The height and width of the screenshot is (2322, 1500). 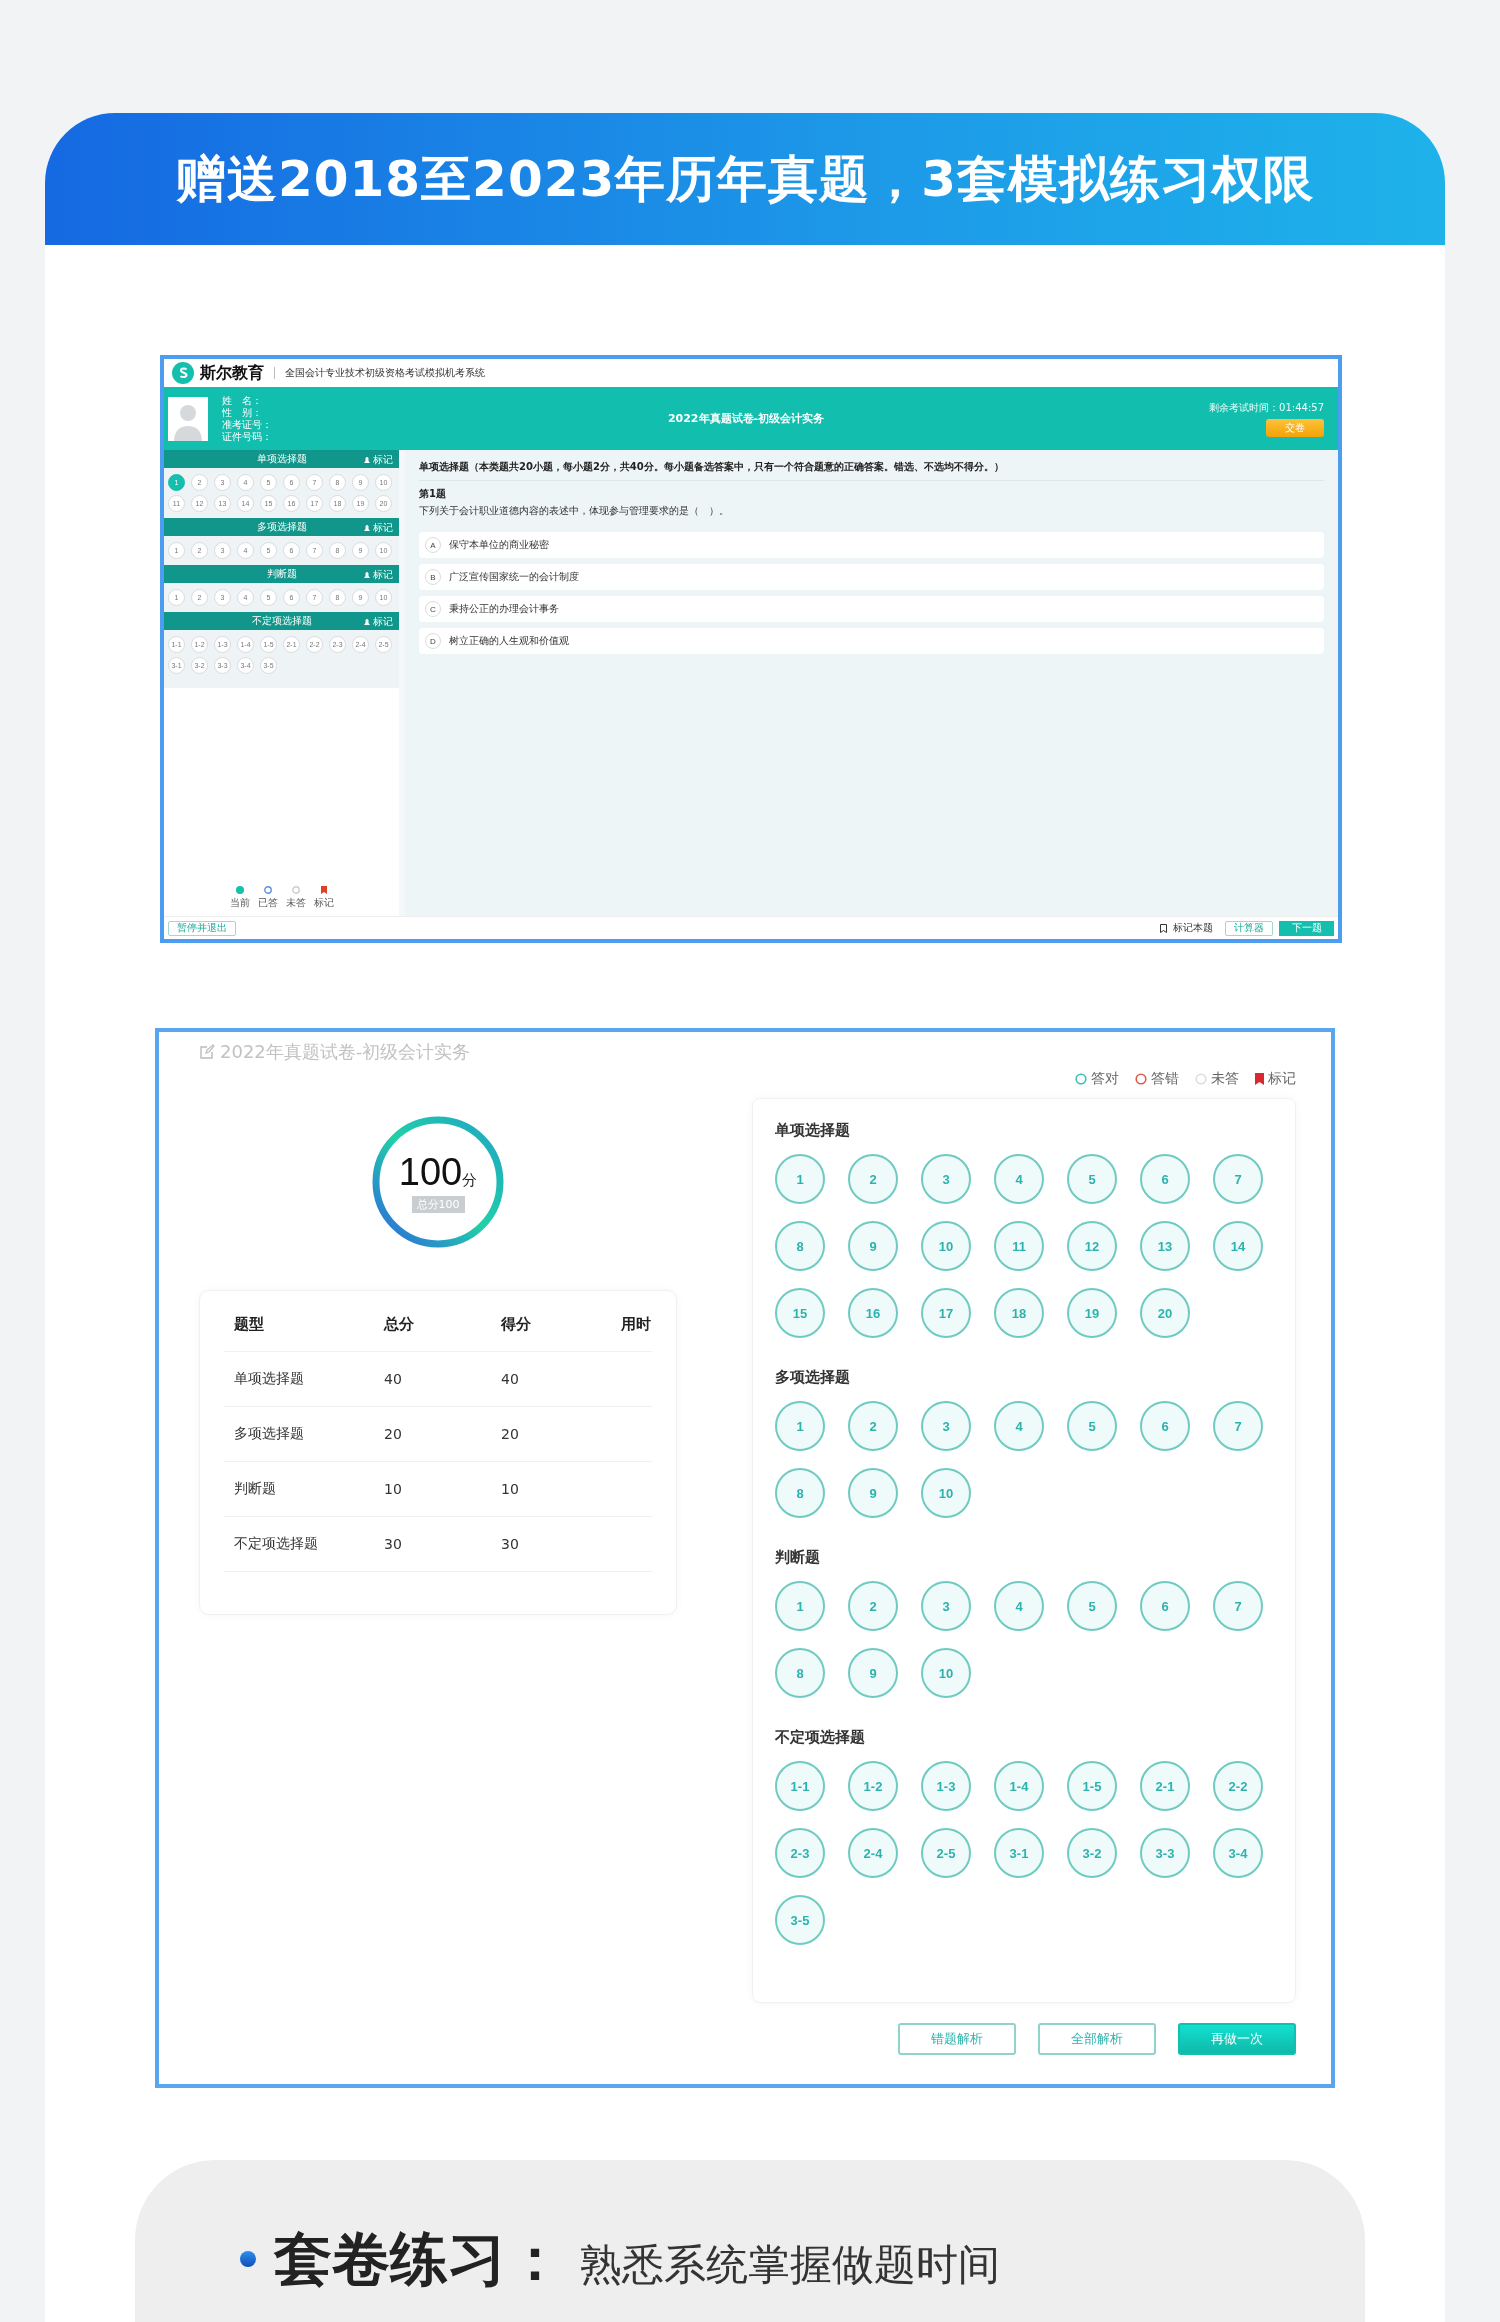 I want to click on question-number: 3-3, so click(x=1165, y=1853).